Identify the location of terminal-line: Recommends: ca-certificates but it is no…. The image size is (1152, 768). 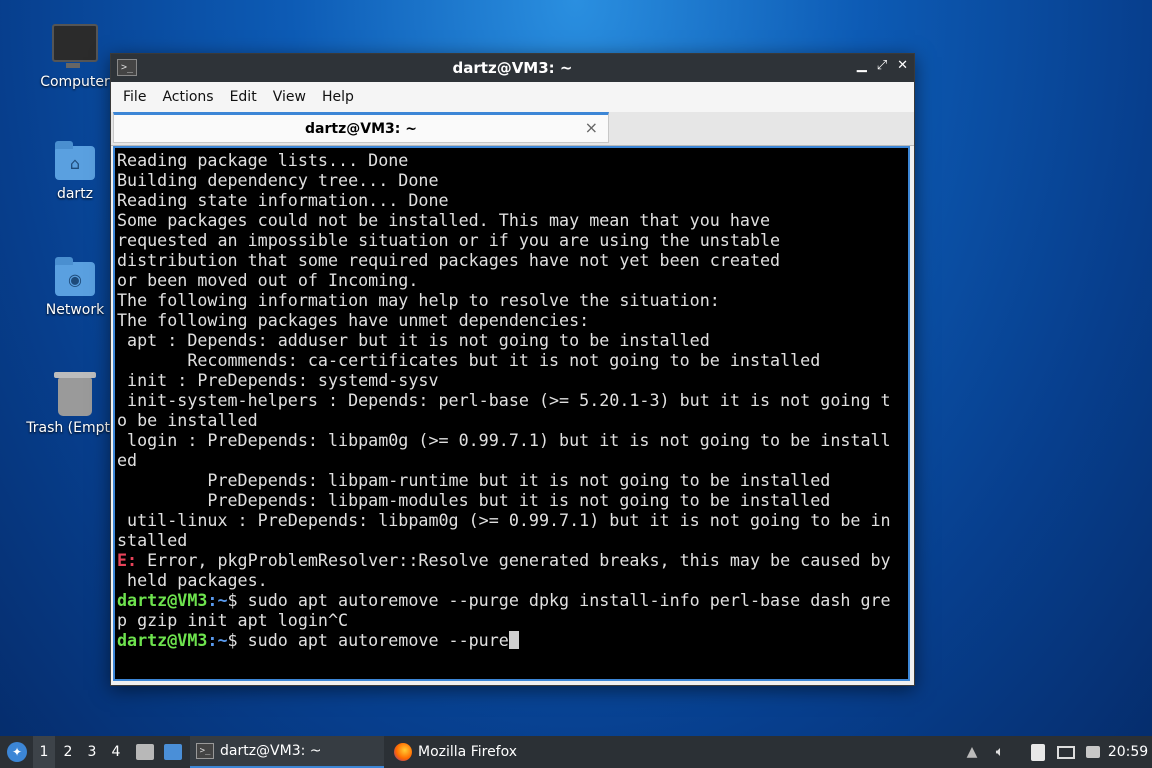
(469, 360).